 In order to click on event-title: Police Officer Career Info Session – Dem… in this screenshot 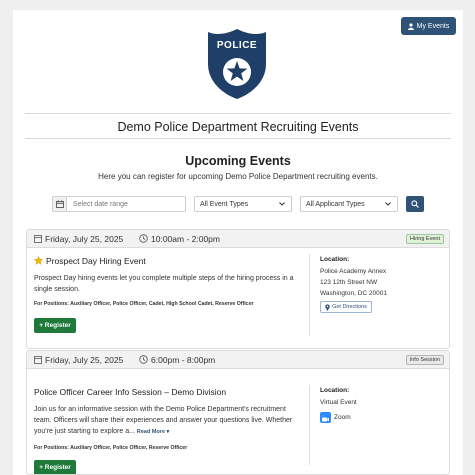, I will do `click(130, 392)`.